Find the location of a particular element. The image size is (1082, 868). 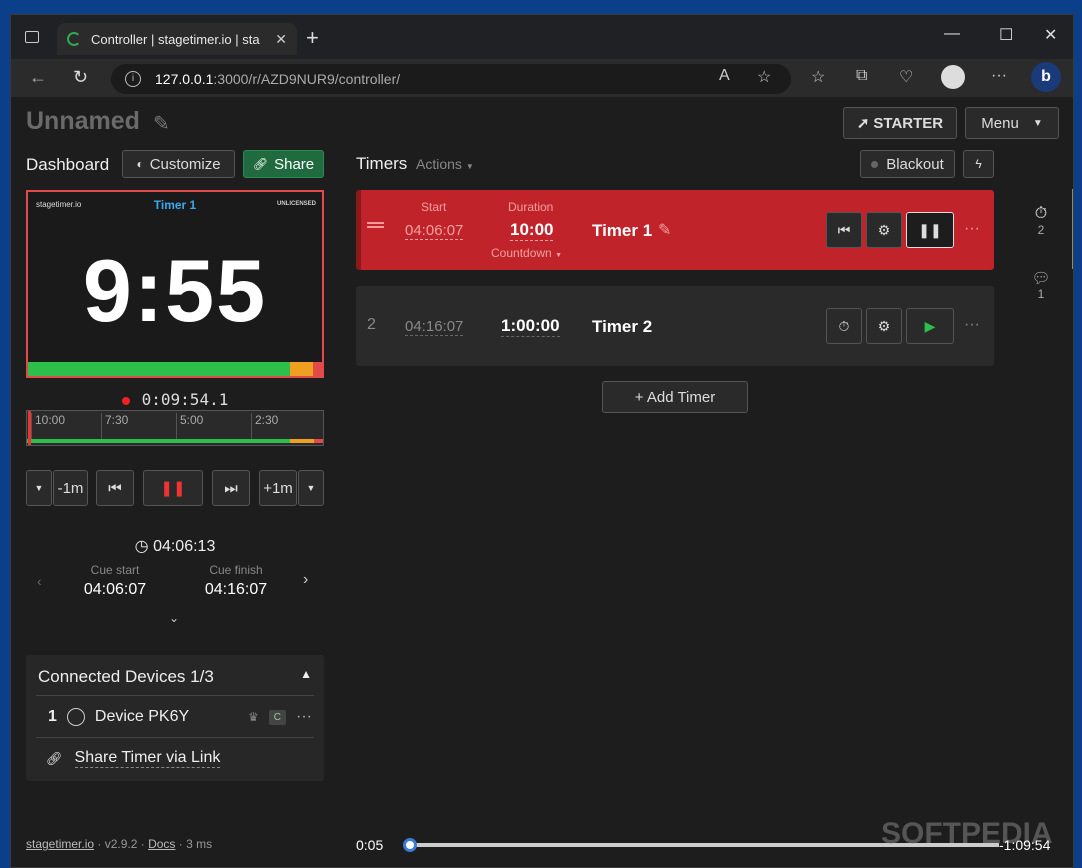

health-icon: ♡ is located at coordinates (906, 77).